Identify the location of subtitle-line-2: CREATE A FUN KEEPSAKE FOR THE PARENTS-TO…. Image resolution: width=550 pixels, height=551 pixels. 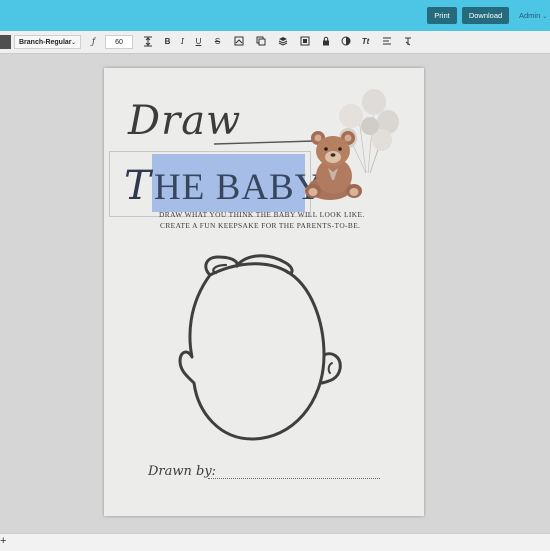
(260, 225).